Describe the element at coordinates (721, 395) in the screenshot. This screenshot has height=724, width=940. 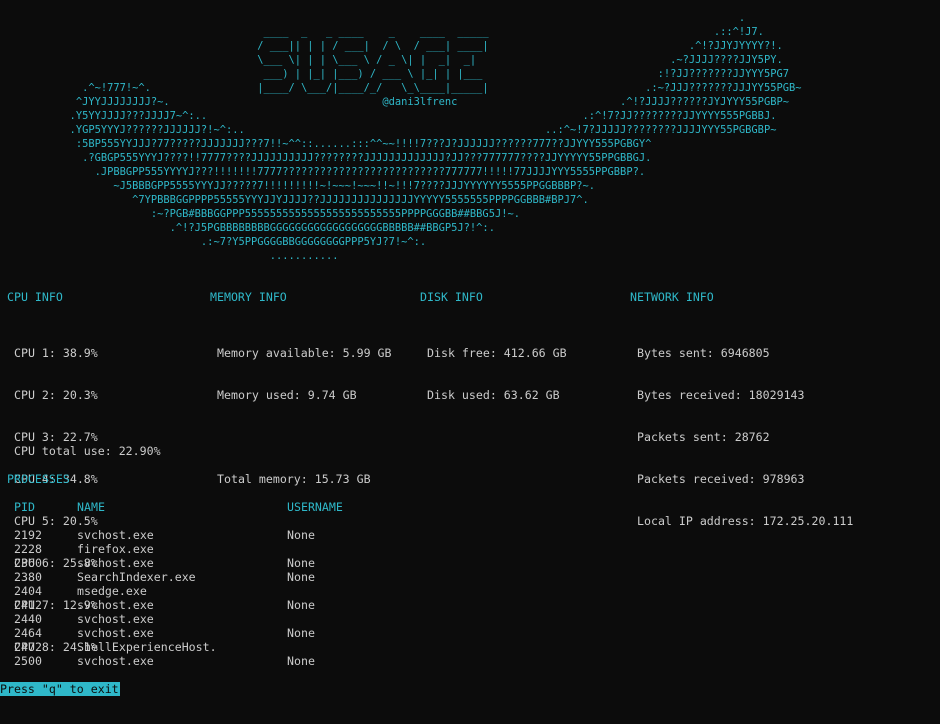
I see `network-bytes-received: Bytes received: 18029143` at that location.